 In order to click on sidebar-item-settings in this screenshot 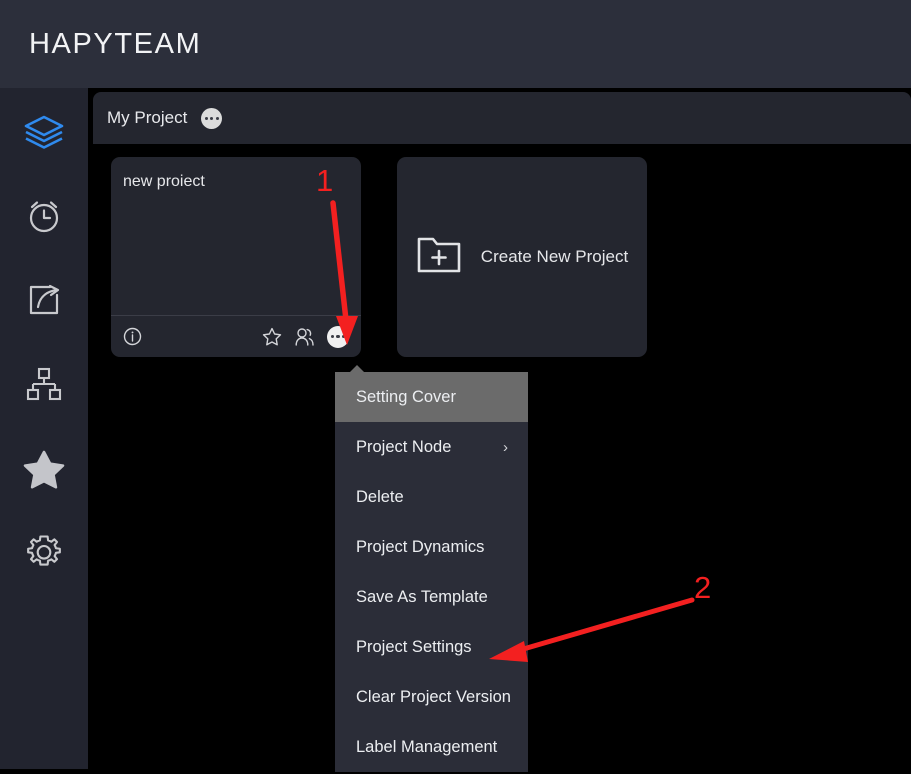, I will do `click(44, 552)`.